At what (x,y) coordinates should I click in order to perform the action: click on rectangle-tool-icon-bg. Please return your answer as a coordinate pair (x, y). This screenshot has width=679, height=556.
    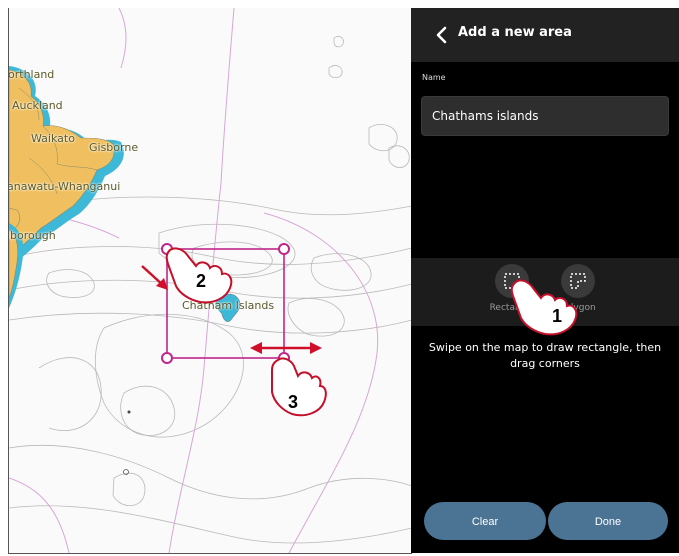
    Looking at the image, I should click on (512, 281).